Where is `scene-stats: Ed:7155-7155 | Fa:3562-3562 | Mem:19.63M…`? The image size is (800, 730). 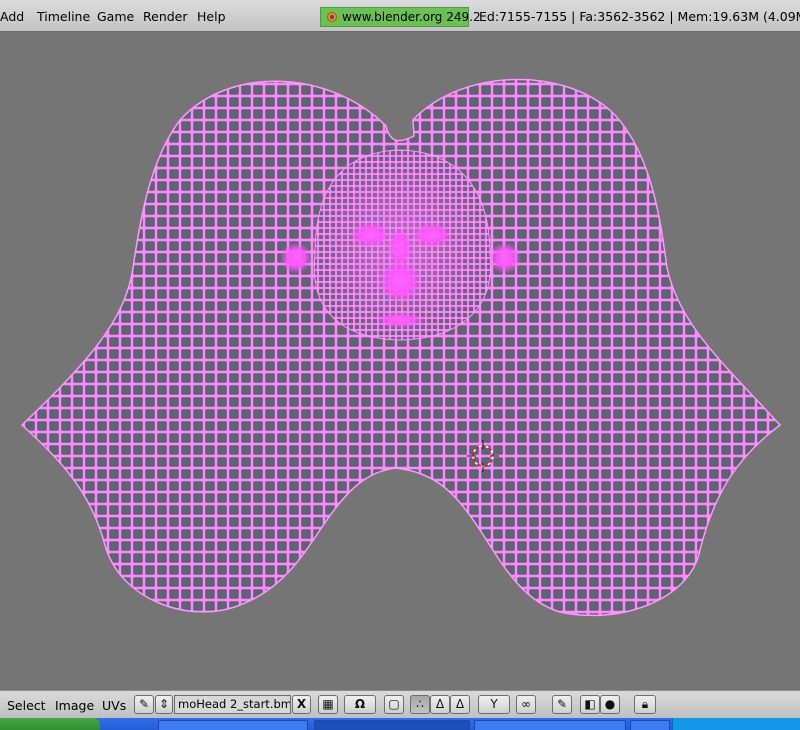 scene-stats: Ed:7155-7155 | Fa:3562-3562 | Mem:19.63M… is located at coordinates (639, 16).